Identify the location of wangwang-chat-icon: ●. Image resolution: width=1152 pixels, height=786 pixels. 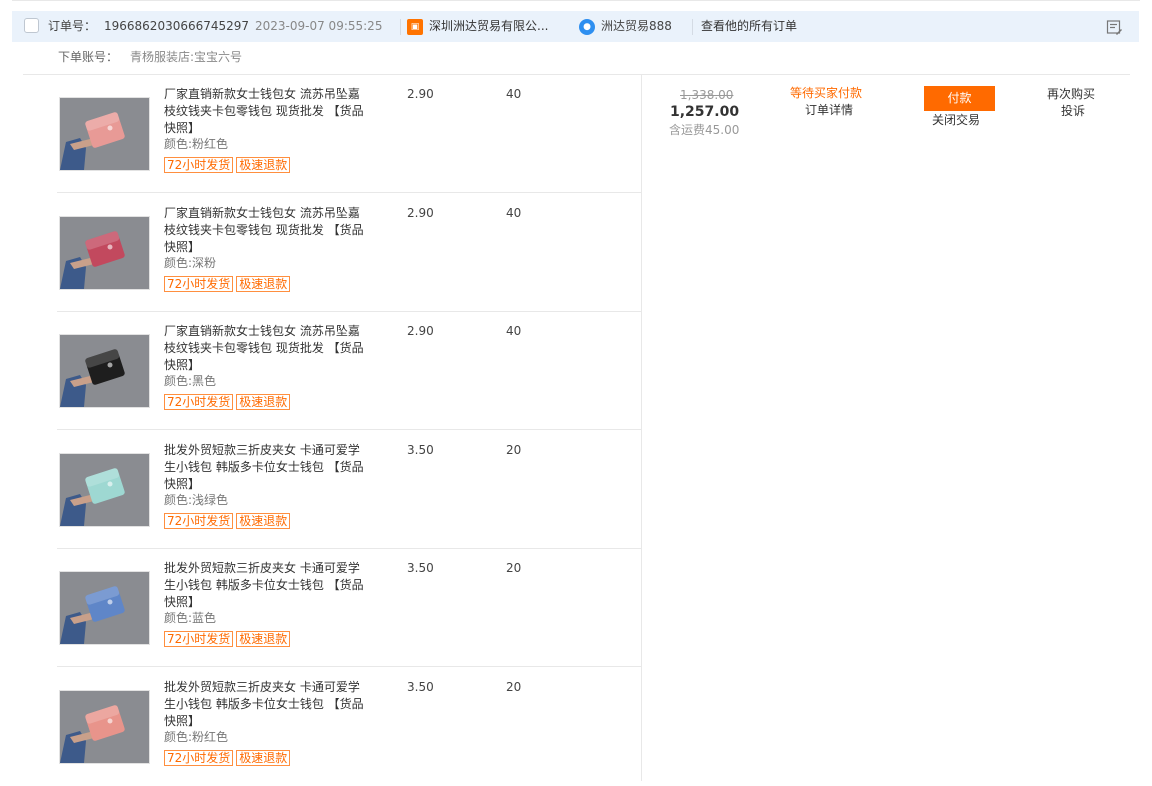
(587, 27).